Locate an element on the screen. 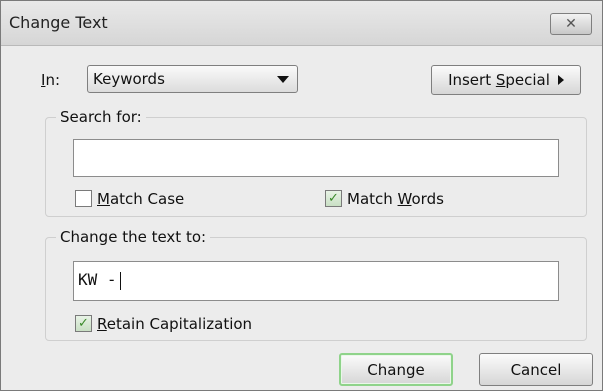  close-icon: ✕ is located at coordinates (571, 24).